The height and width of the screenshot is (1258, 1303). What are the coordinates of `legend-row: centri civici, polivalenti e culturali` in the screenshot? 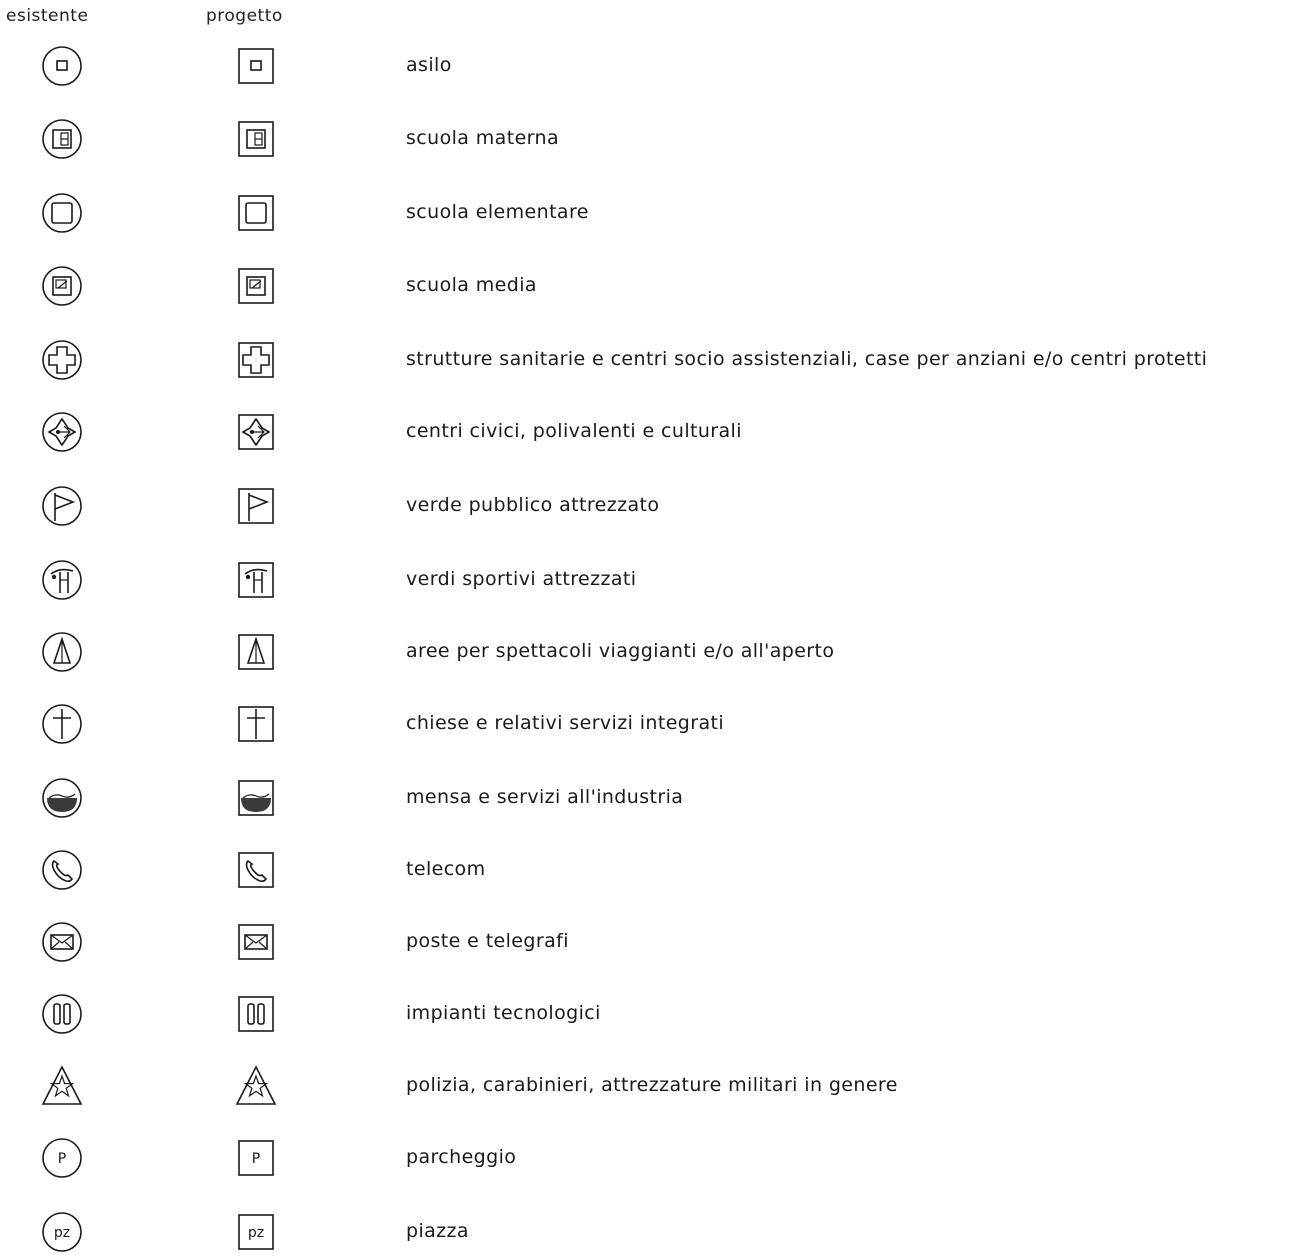 It's located at (651, 434).